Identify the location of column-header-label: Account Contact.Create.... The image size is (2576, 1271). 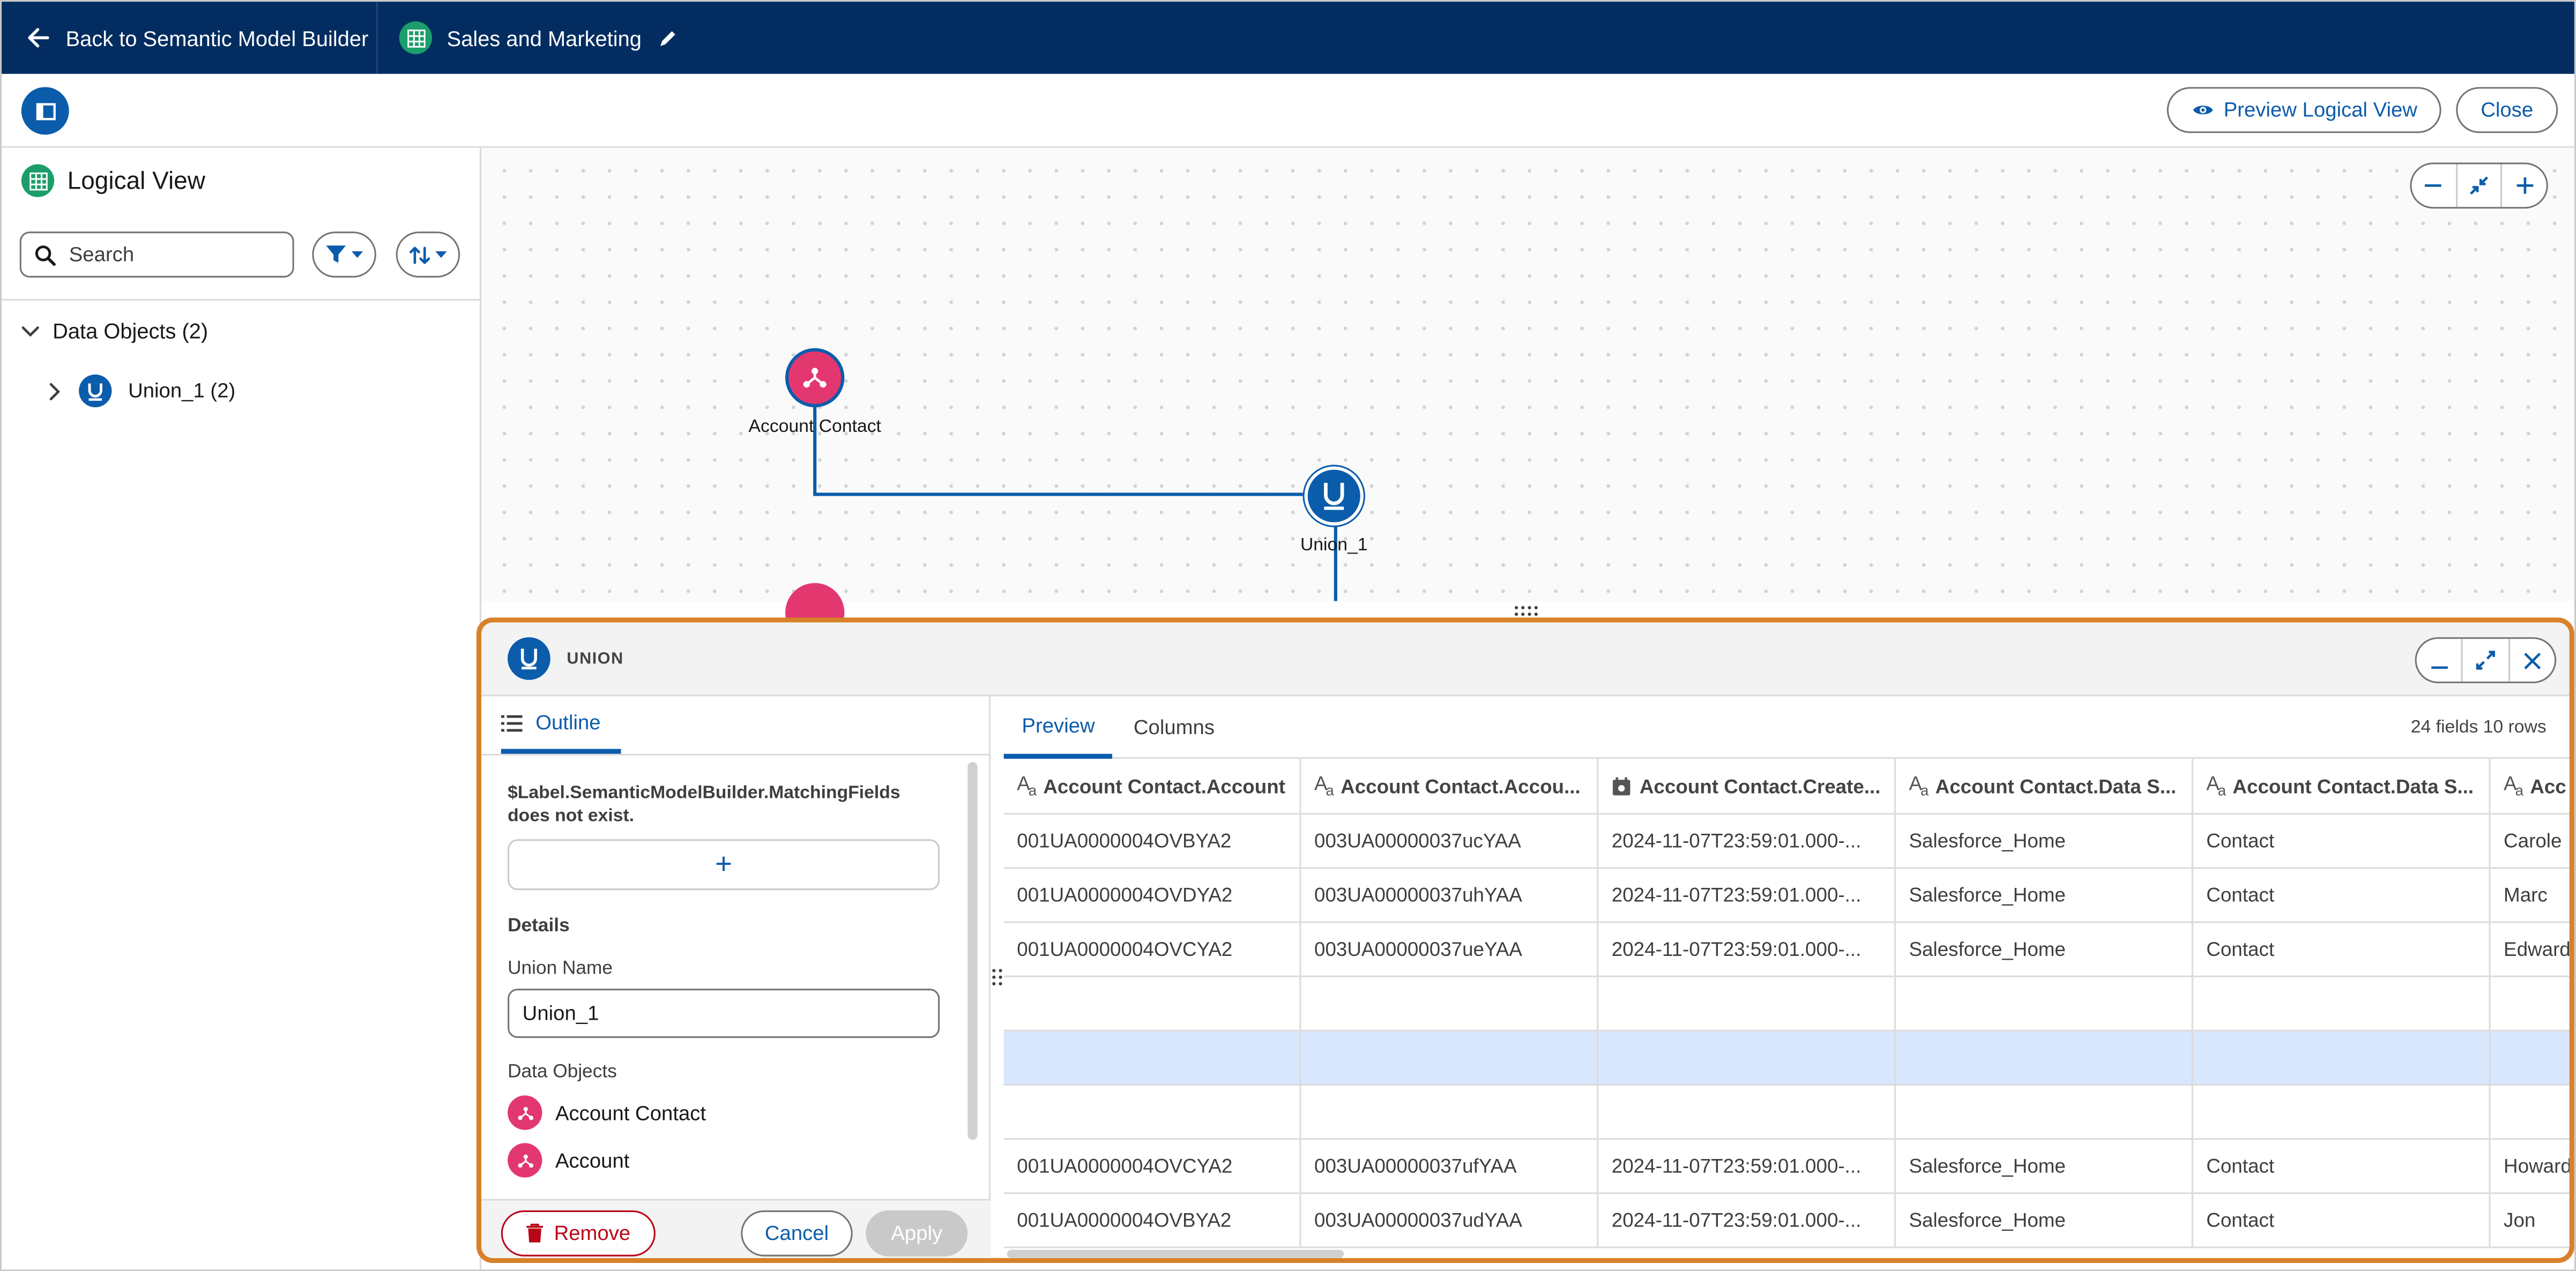
(1760, 786).